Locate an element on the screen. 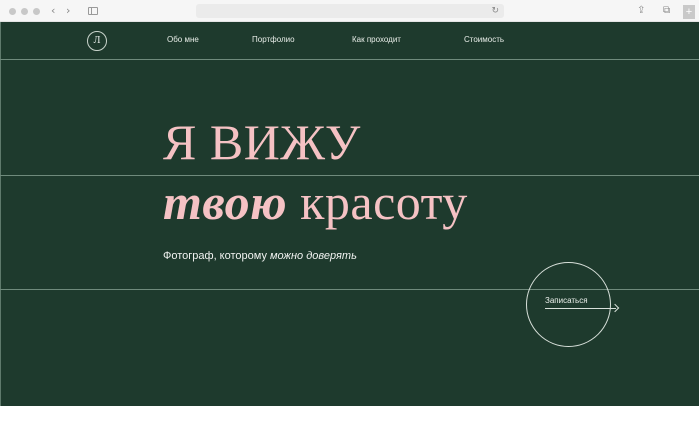  signup-button-label: Записаться is located at coordinates (566, 301).